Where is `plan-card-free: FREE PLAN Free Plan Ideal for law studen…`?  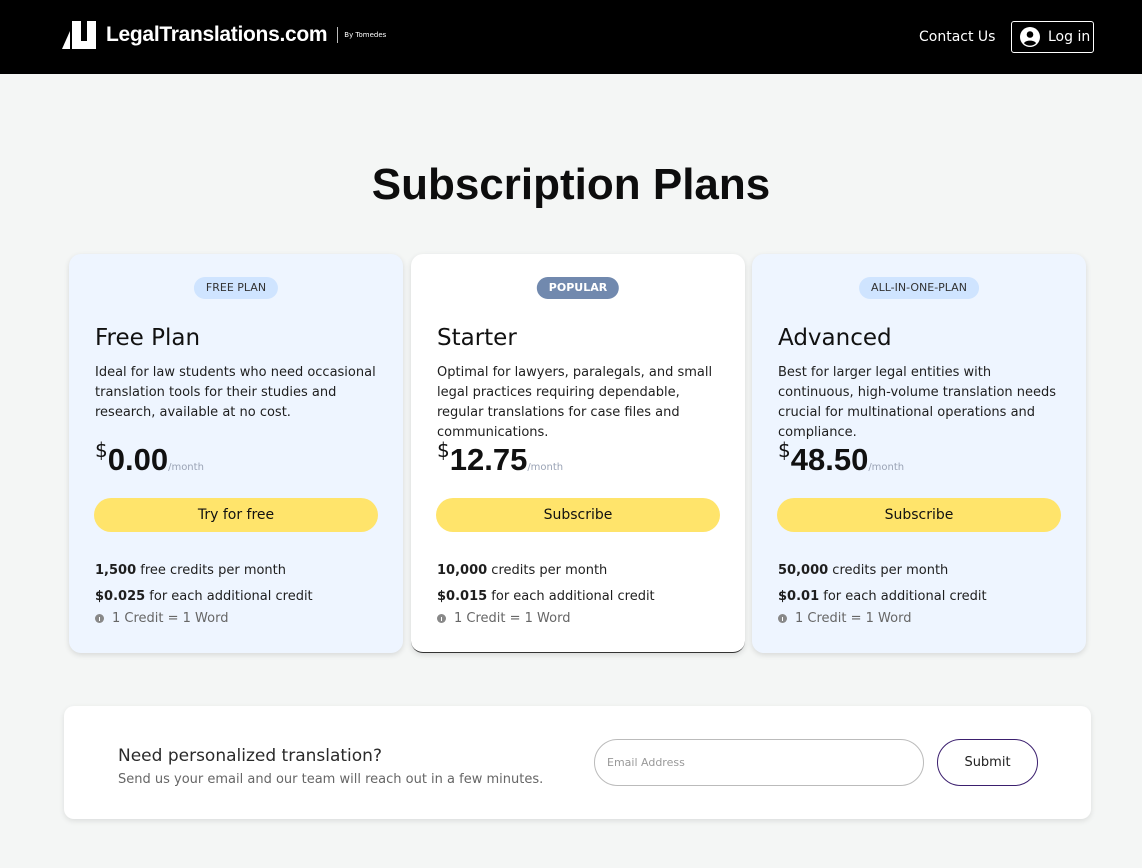
plan-card-free: FREE PLAN Free Plan Ideal for law studen… is located at coordinates (236, 453).